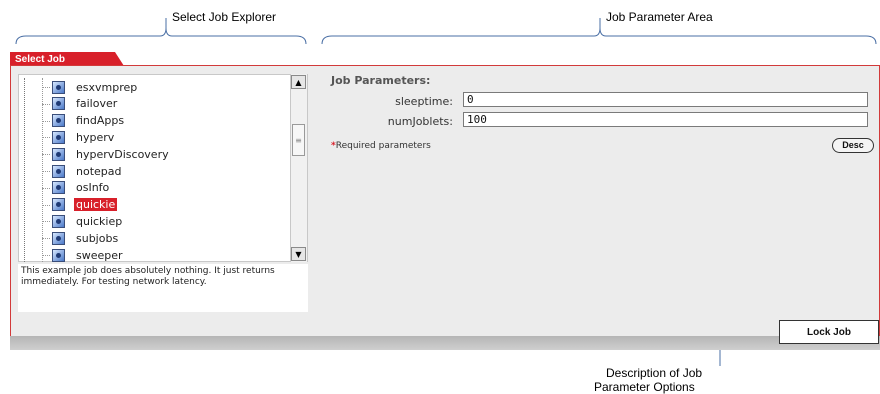  What do you see at coordinates (665, 119) in the screenshot?
I see `numjoblets-input` at bounding box center [665, 119].